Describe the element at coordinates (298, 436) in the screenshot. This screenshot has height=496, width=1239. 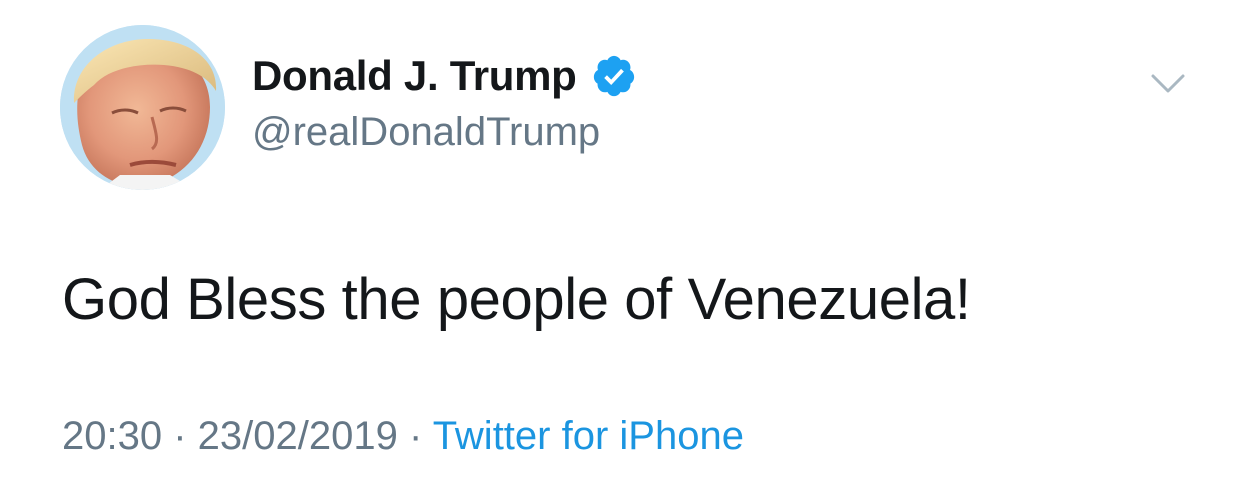
I see `tweet-date: 23/02/2019` at that location.